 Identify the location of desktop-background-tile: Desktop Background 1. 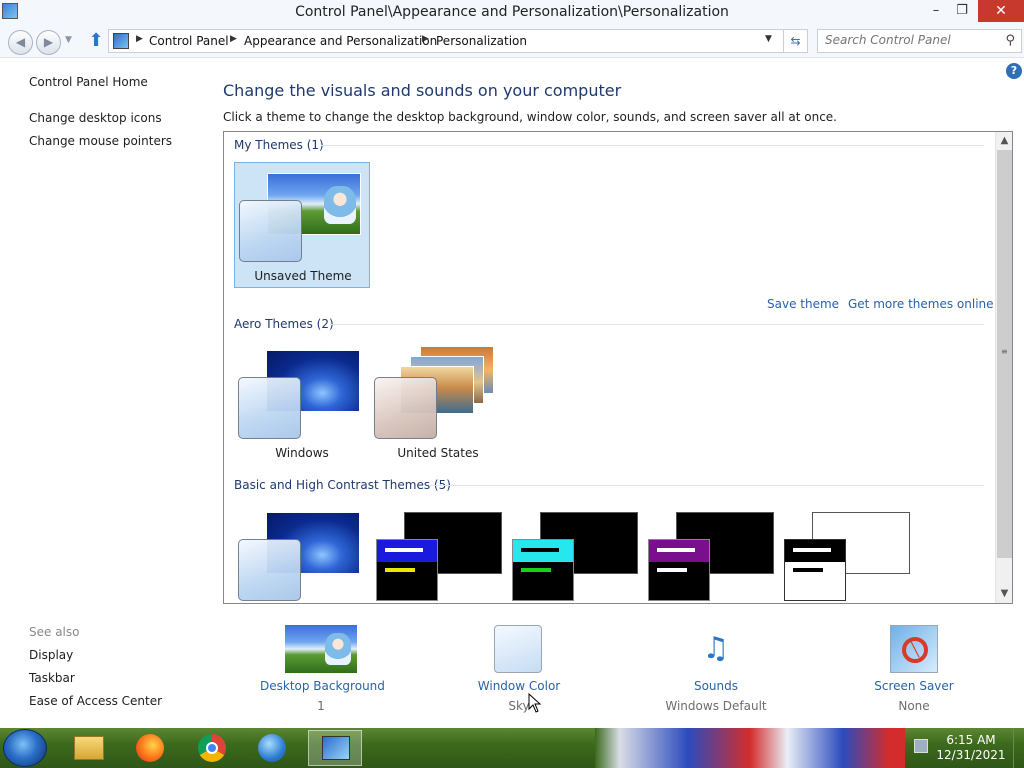
(322, 671).